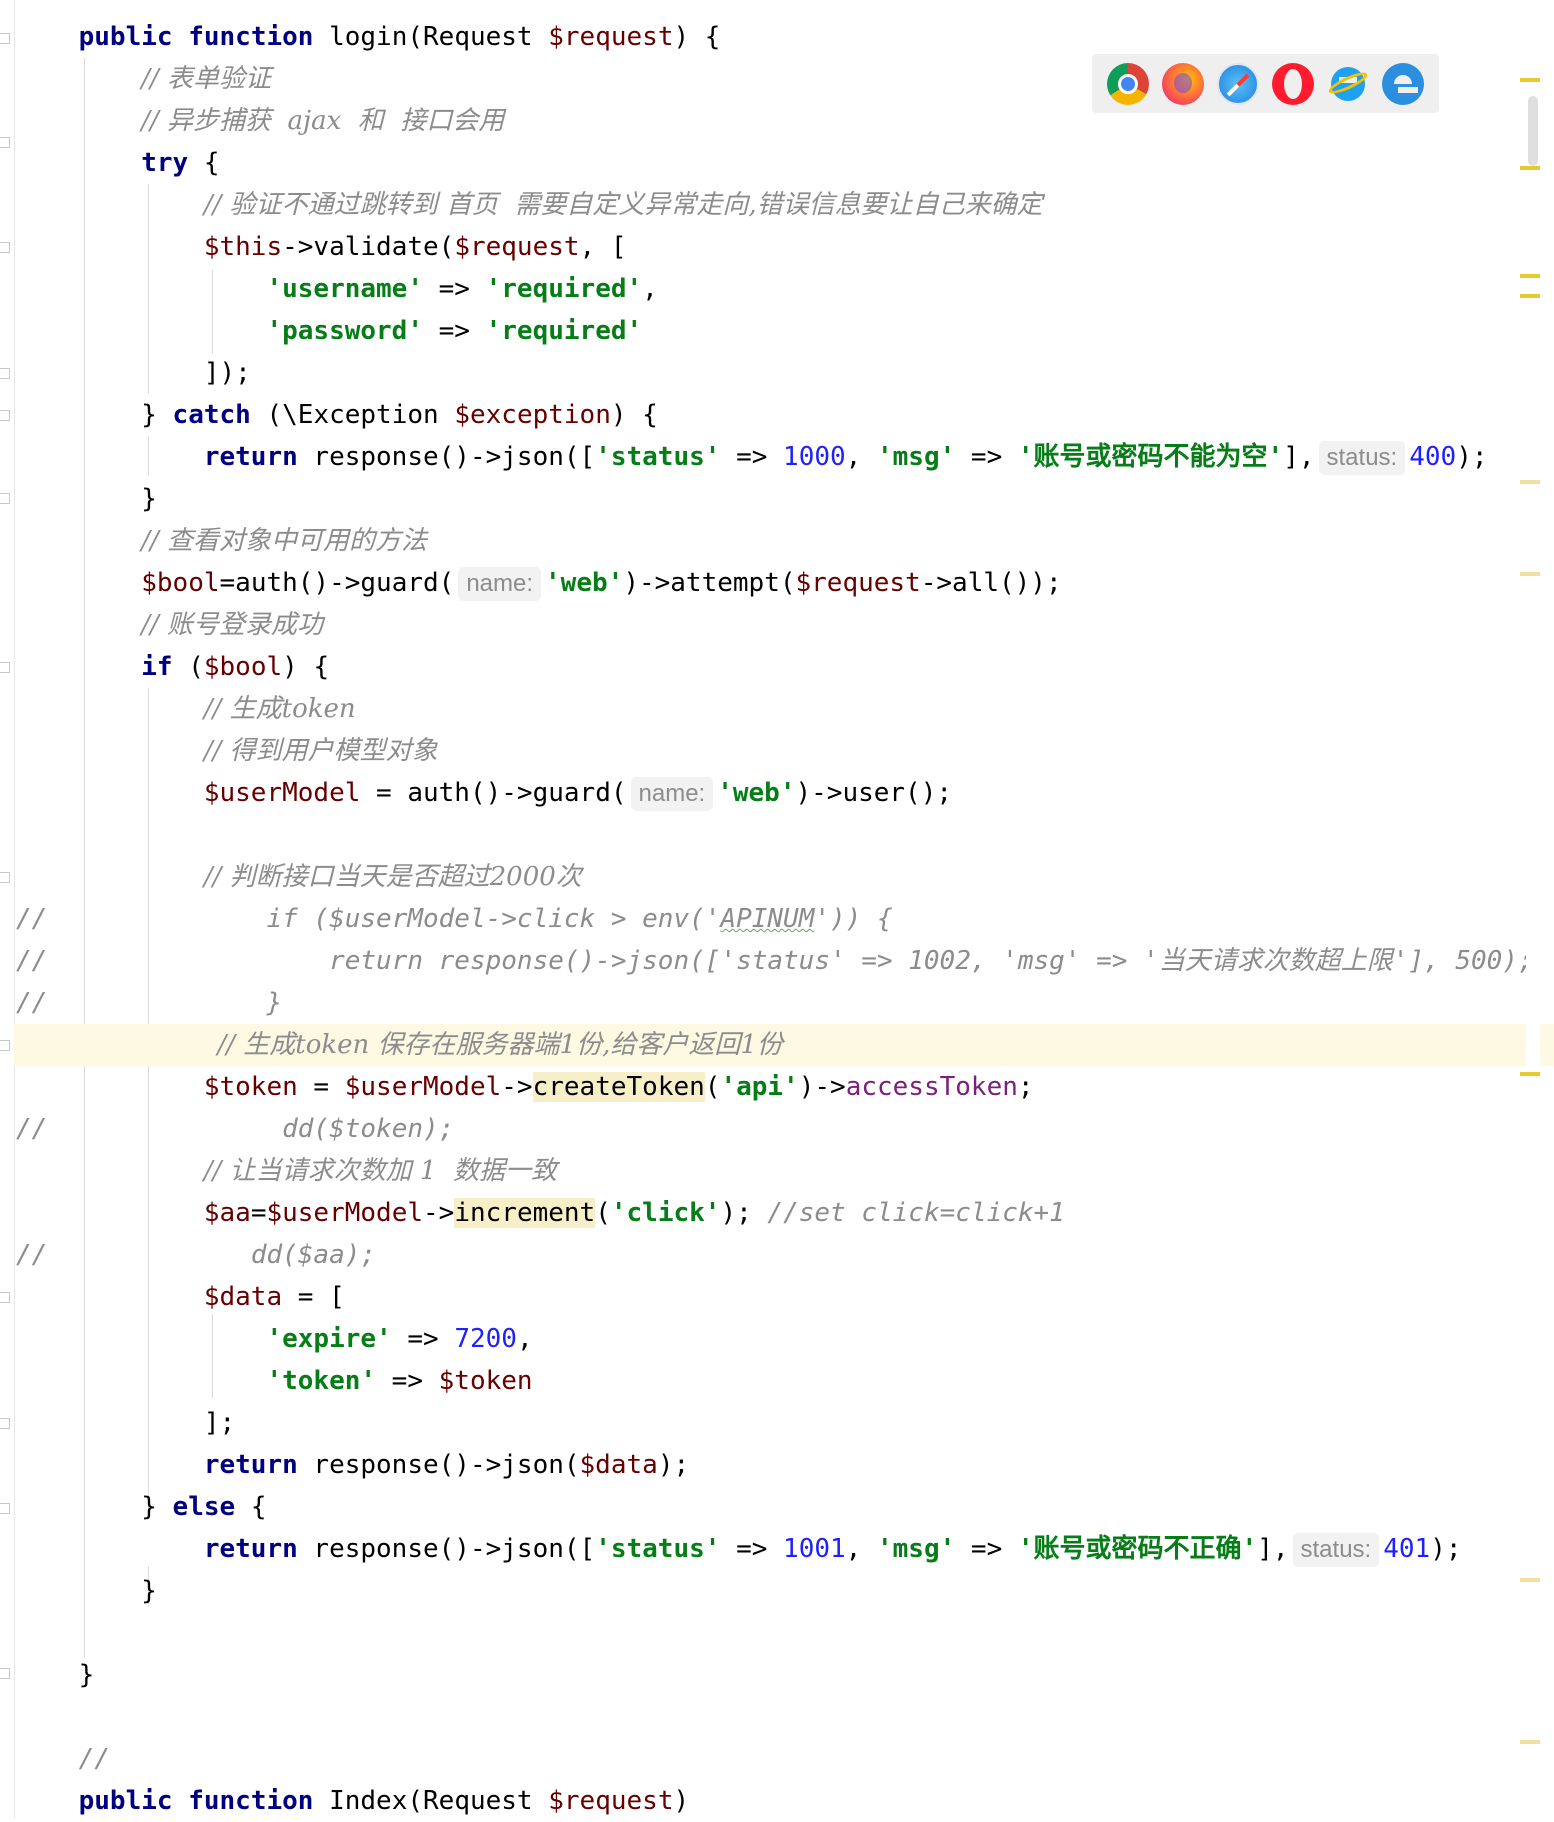  Describe the element at coordinates (221, 541) in the screenshot. I see `code-line: // 查看对象中可用的方法` at that location.